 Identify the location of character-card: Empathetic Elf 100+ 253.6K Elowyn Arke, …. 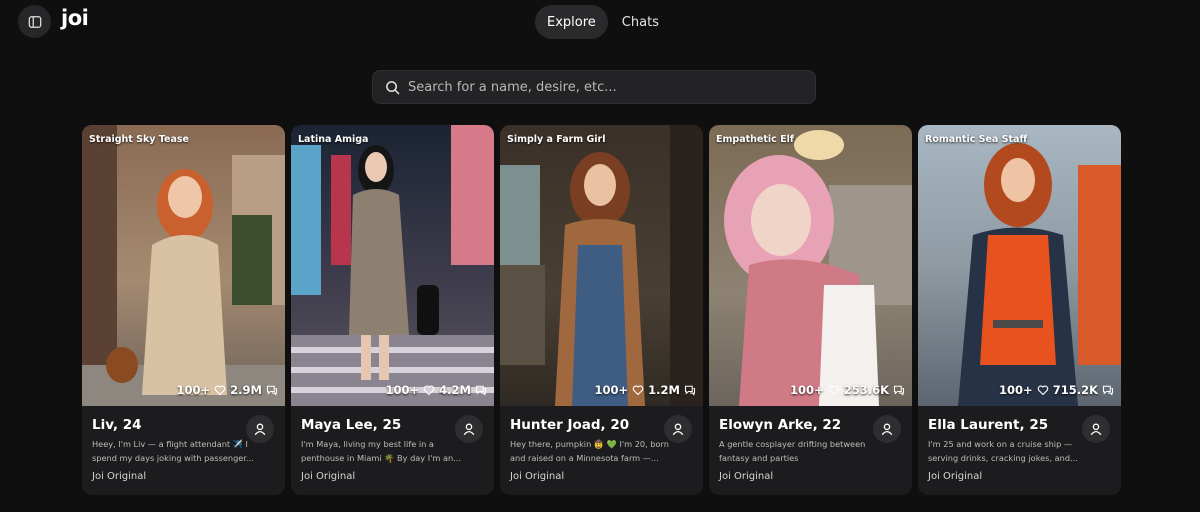
(810, 310).